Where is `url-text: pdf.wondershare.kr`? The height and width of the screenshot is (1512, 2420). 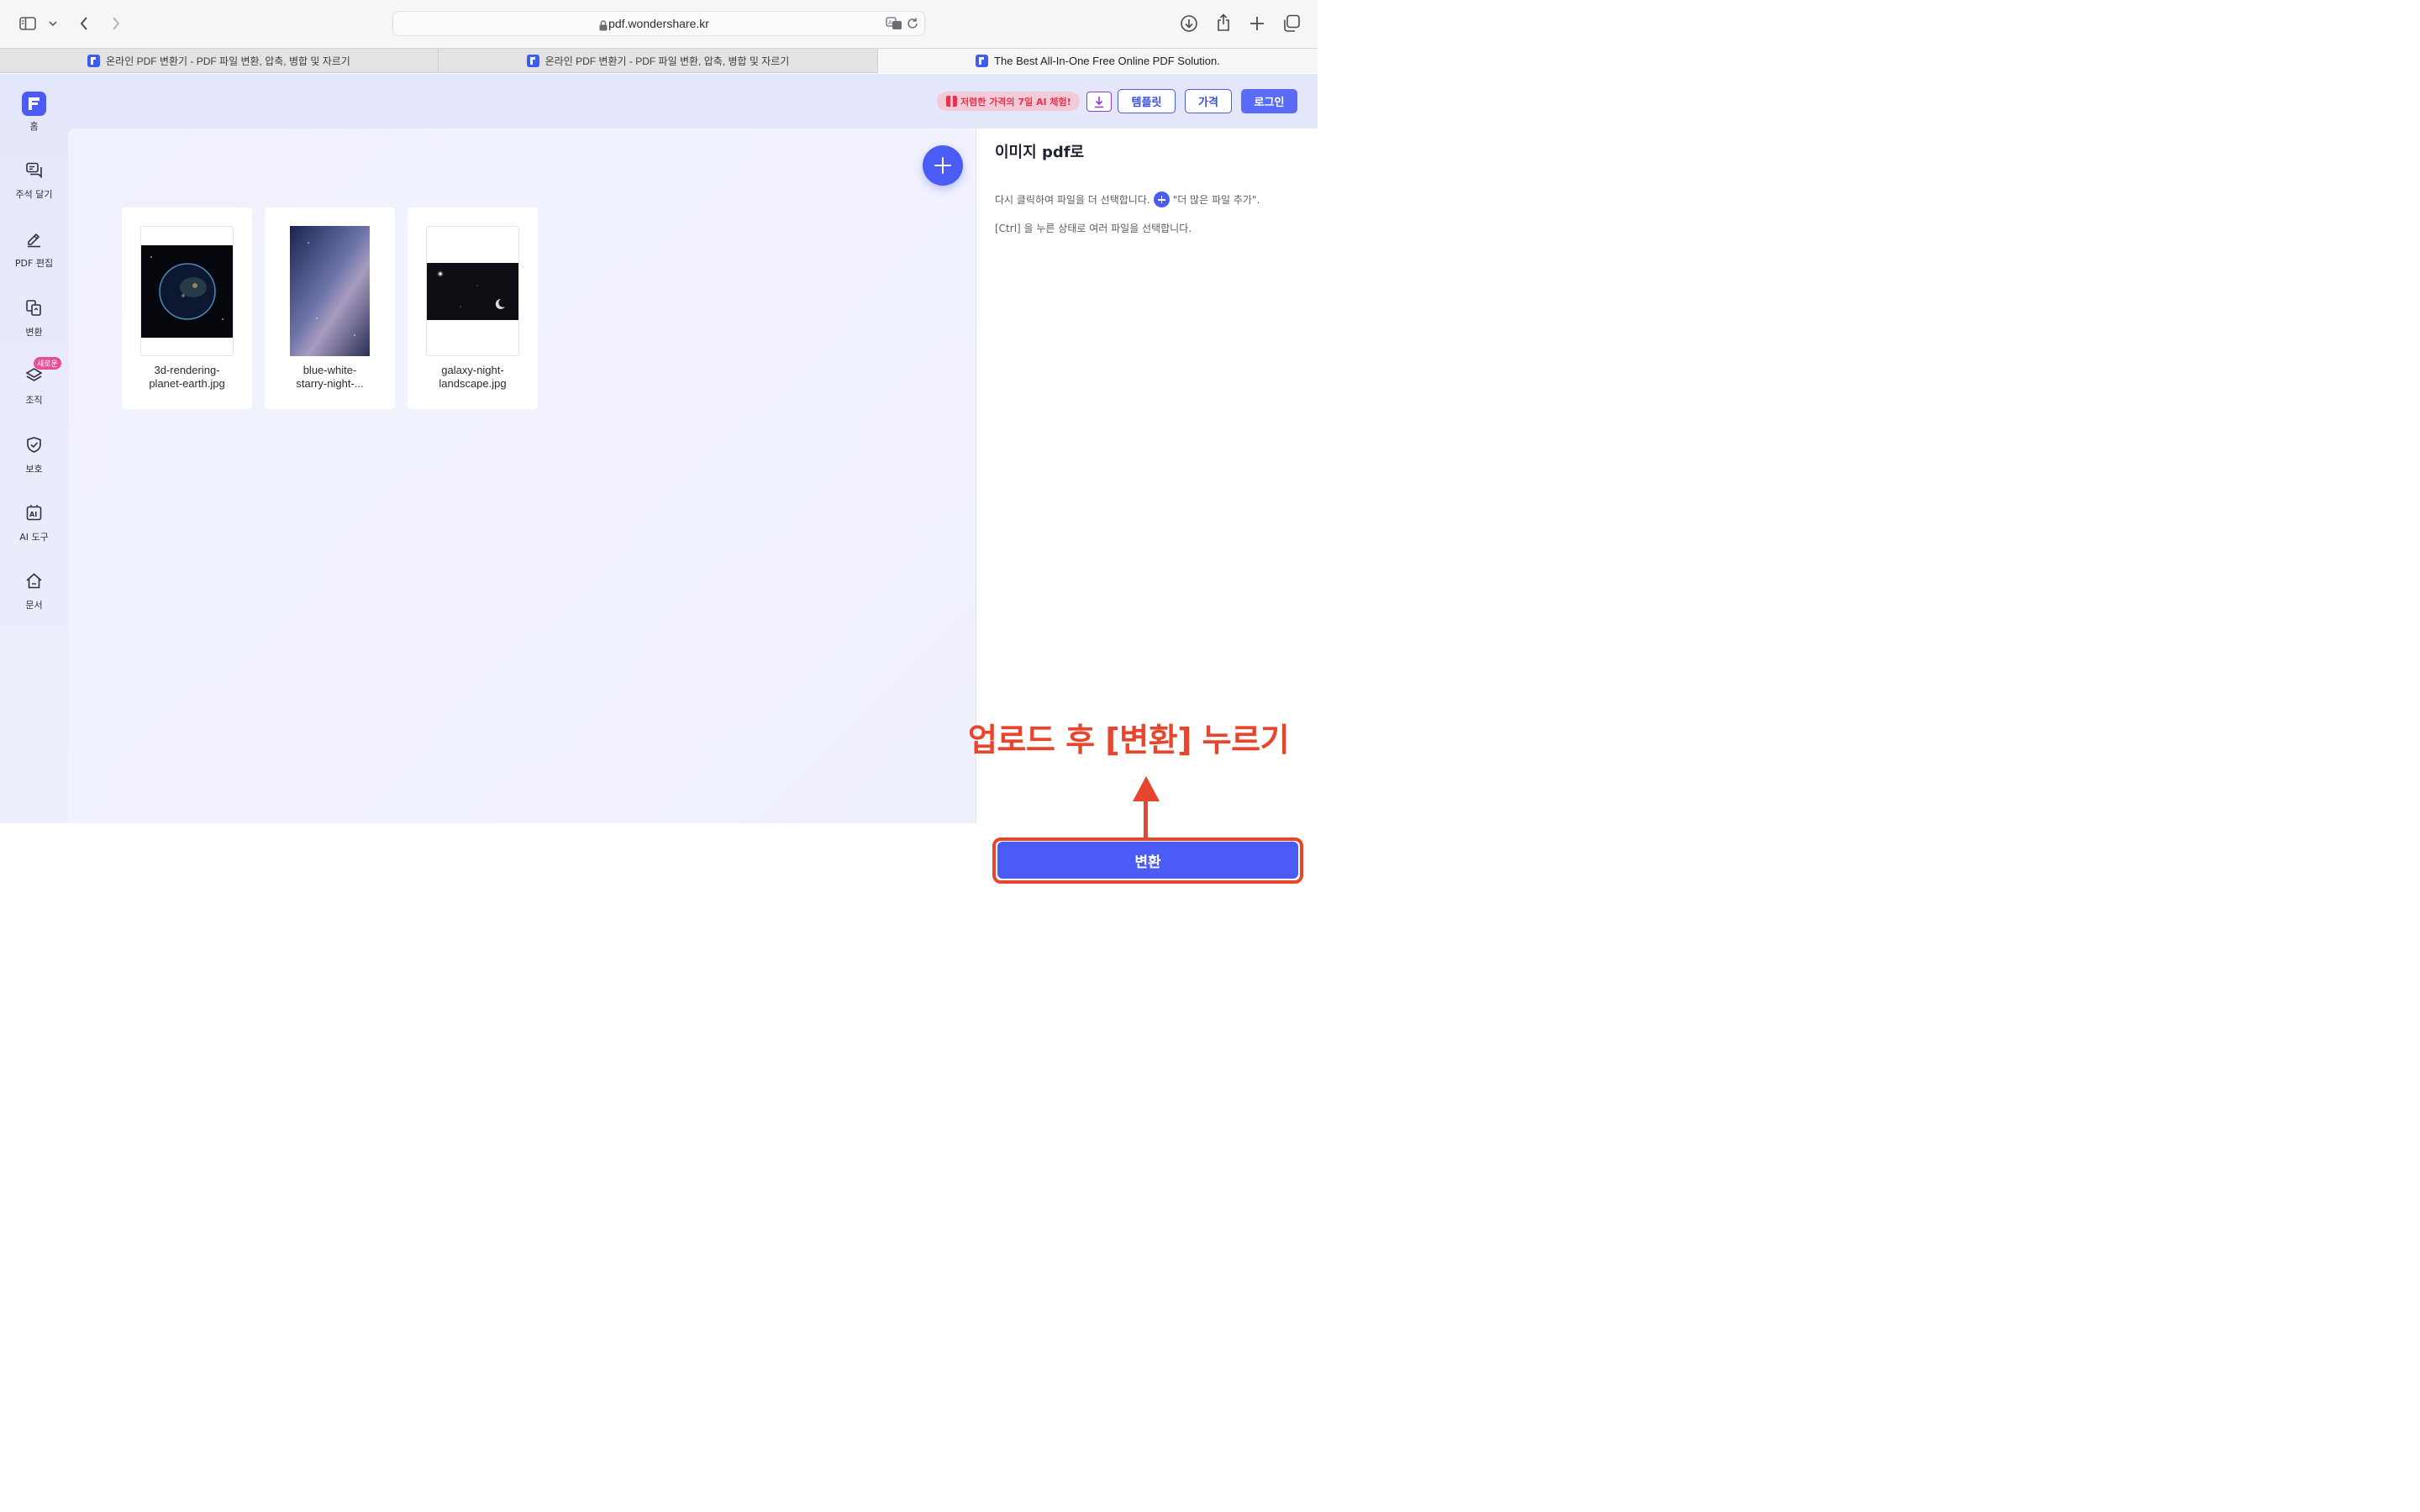 url-text: pdf.wondershare.kr is located at coordinates (658, 23).